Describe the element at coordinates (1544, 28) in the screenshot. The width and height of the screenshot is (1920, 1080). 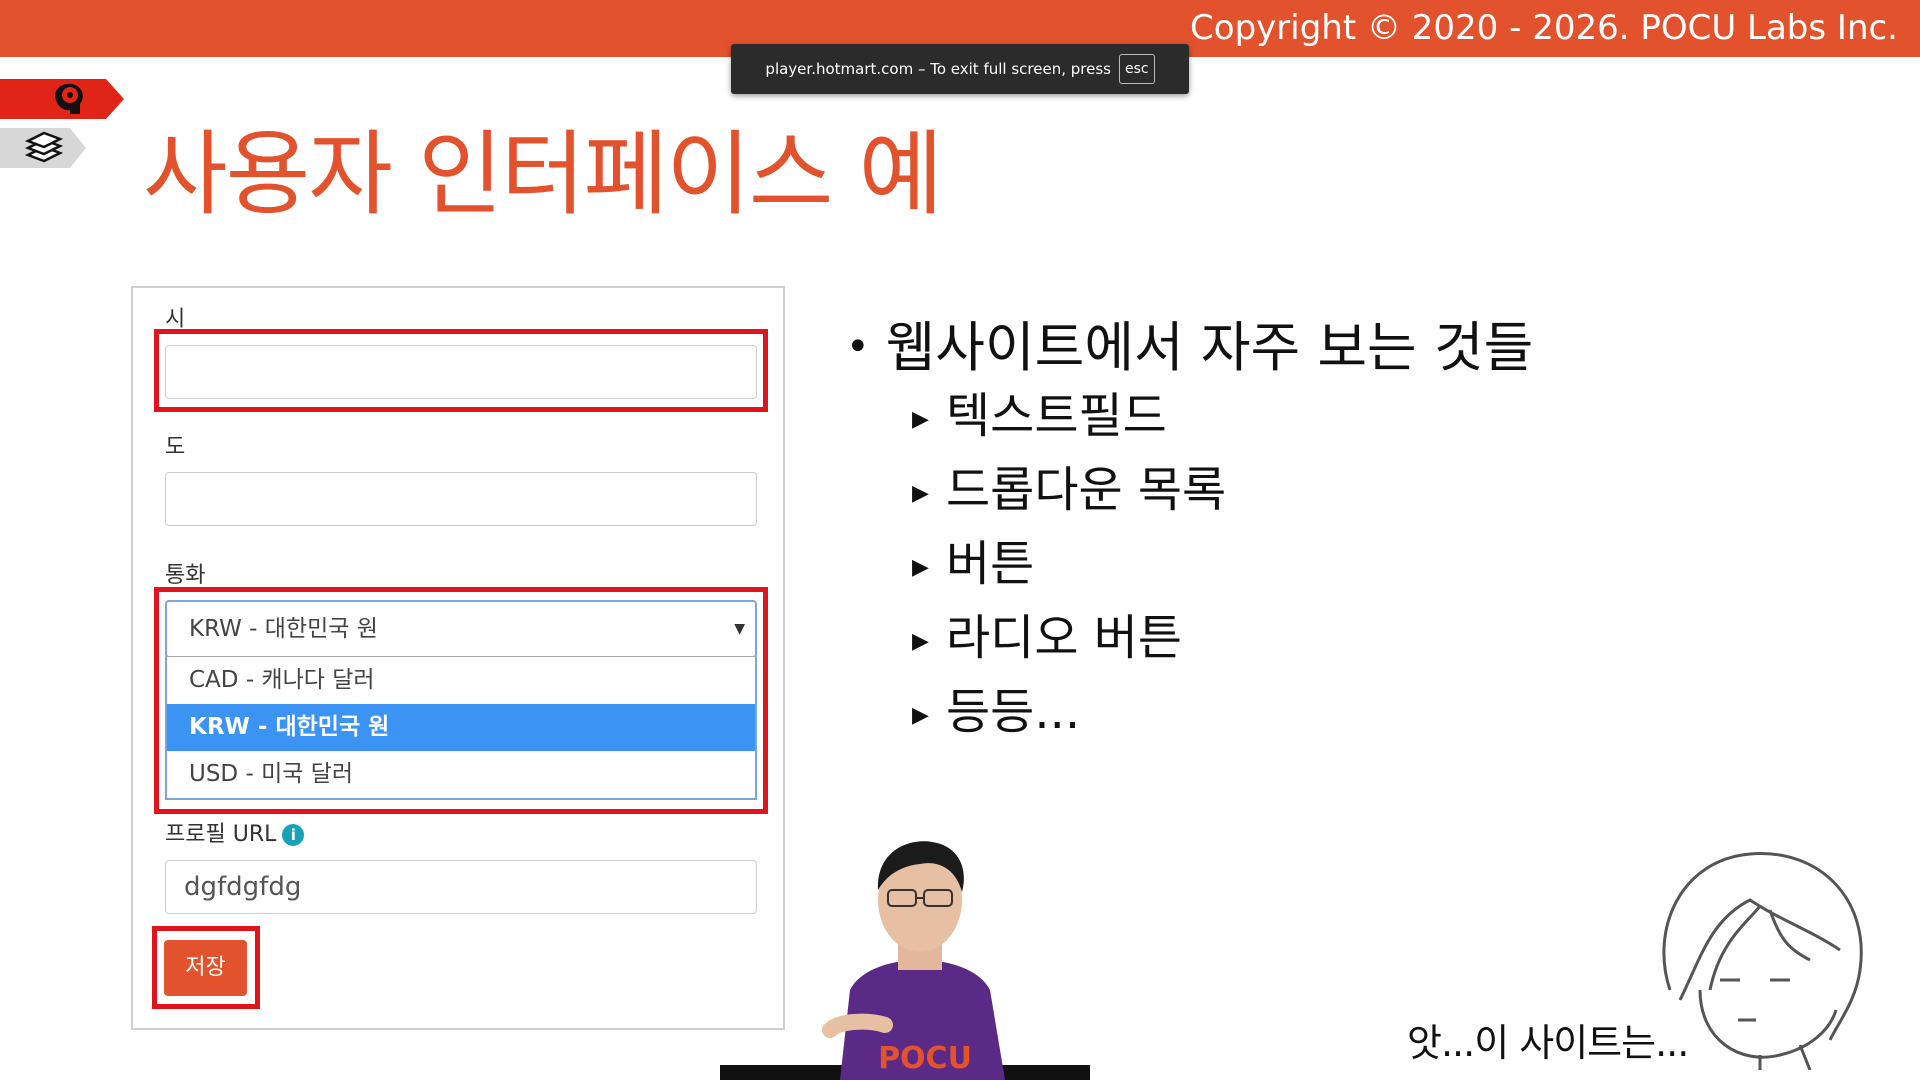
I see `copyright-text: Copyright © 2020 - 2026. POCU Labs Inc.` at that location.